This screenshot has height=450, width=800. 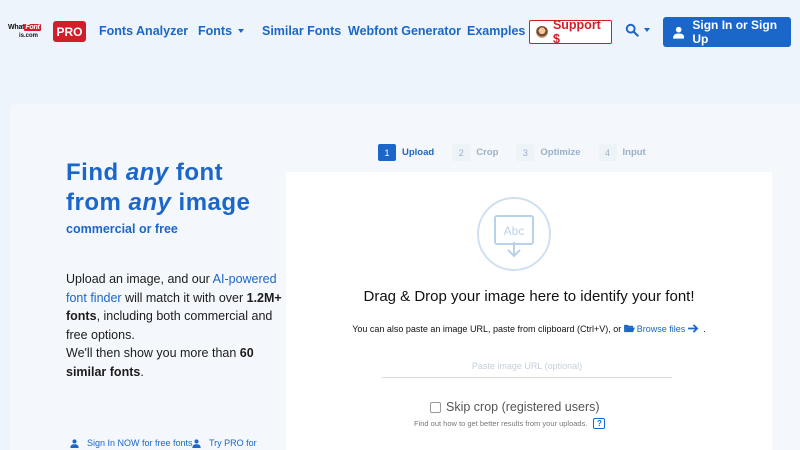 What do you see at coordinates (599, 423) in the screenshot?
I see `help-icon: ?` at bounding box center [599, 423].